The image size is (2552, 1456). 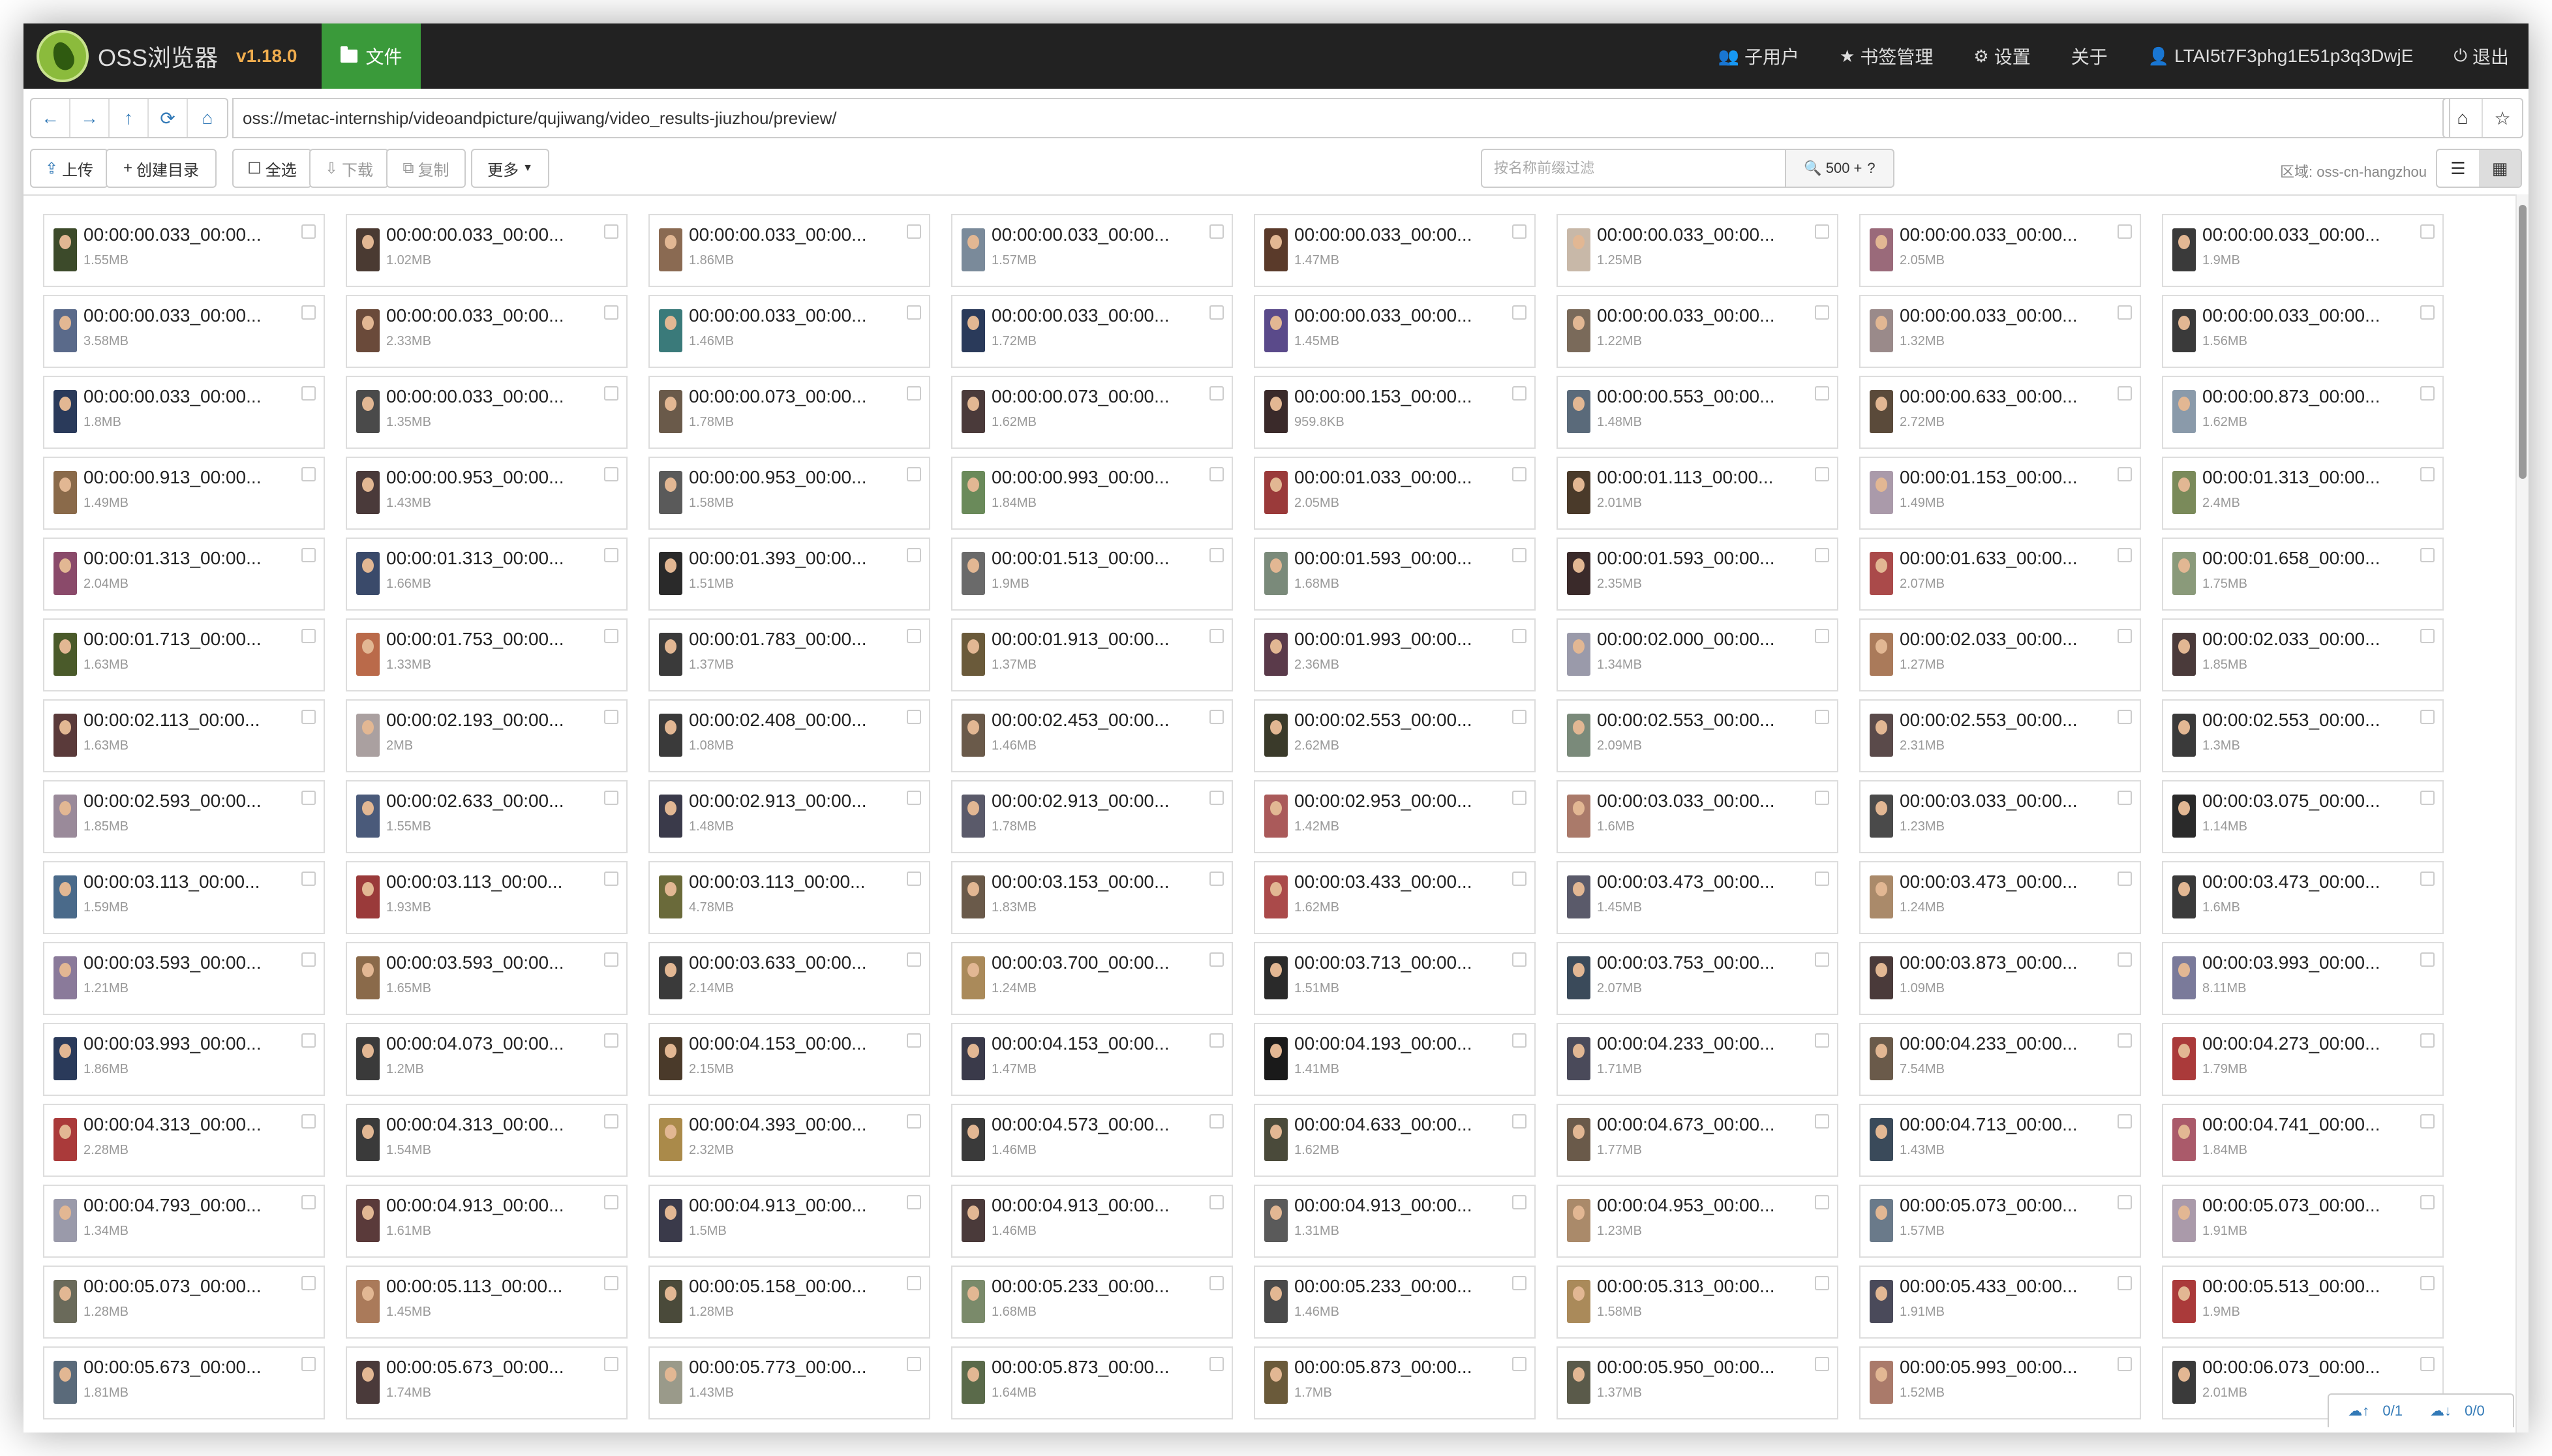 I want to click on file-card: 00:00:03.993_00:00... 8.11MB, so click(x=2303, y=979).